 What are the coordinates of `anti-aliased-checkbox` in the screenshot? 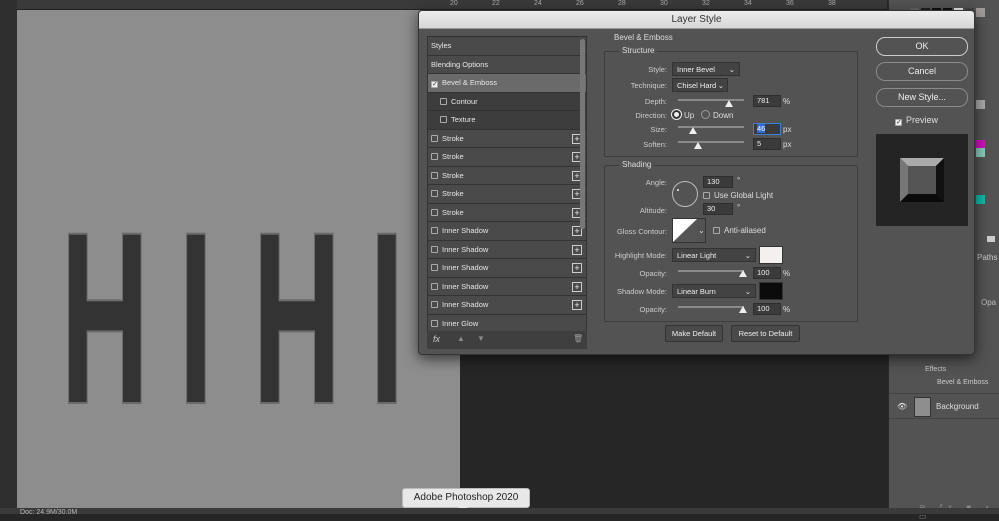 It's located at (716, 230).